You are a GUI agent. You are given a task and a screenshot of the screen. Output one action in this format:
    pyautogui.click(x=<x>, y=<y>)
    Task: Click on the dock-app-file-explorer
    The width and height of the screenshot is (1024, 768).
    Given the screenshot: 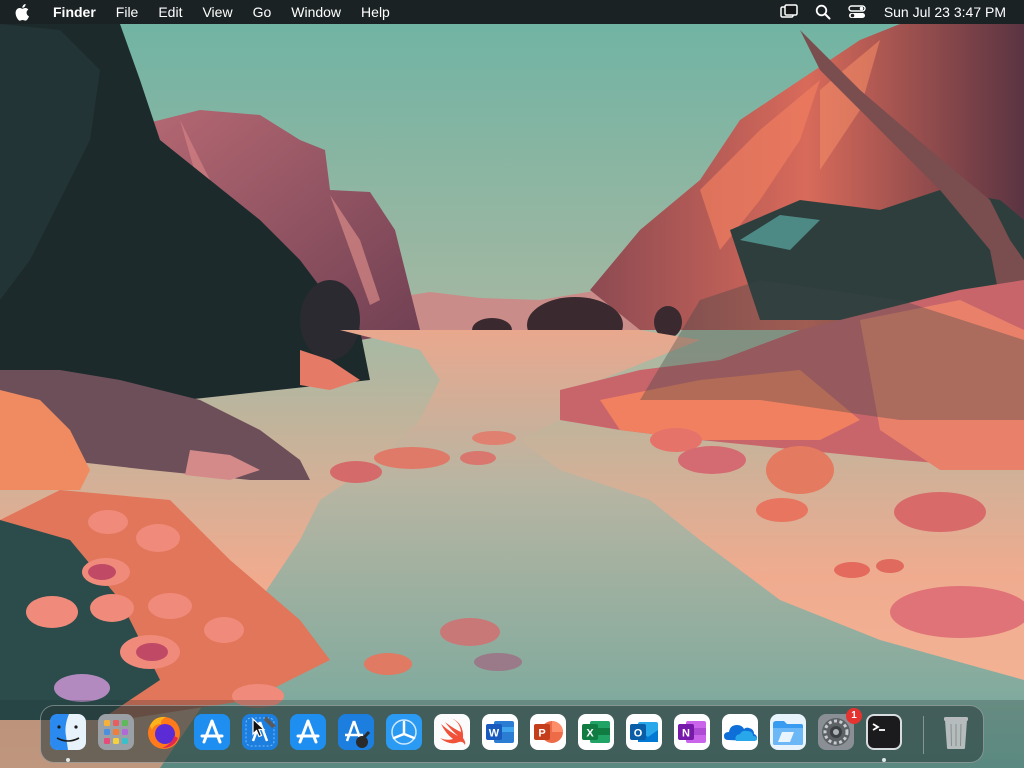 What is the action you would take?
    pyautogui.click(x=788, y=732)
    